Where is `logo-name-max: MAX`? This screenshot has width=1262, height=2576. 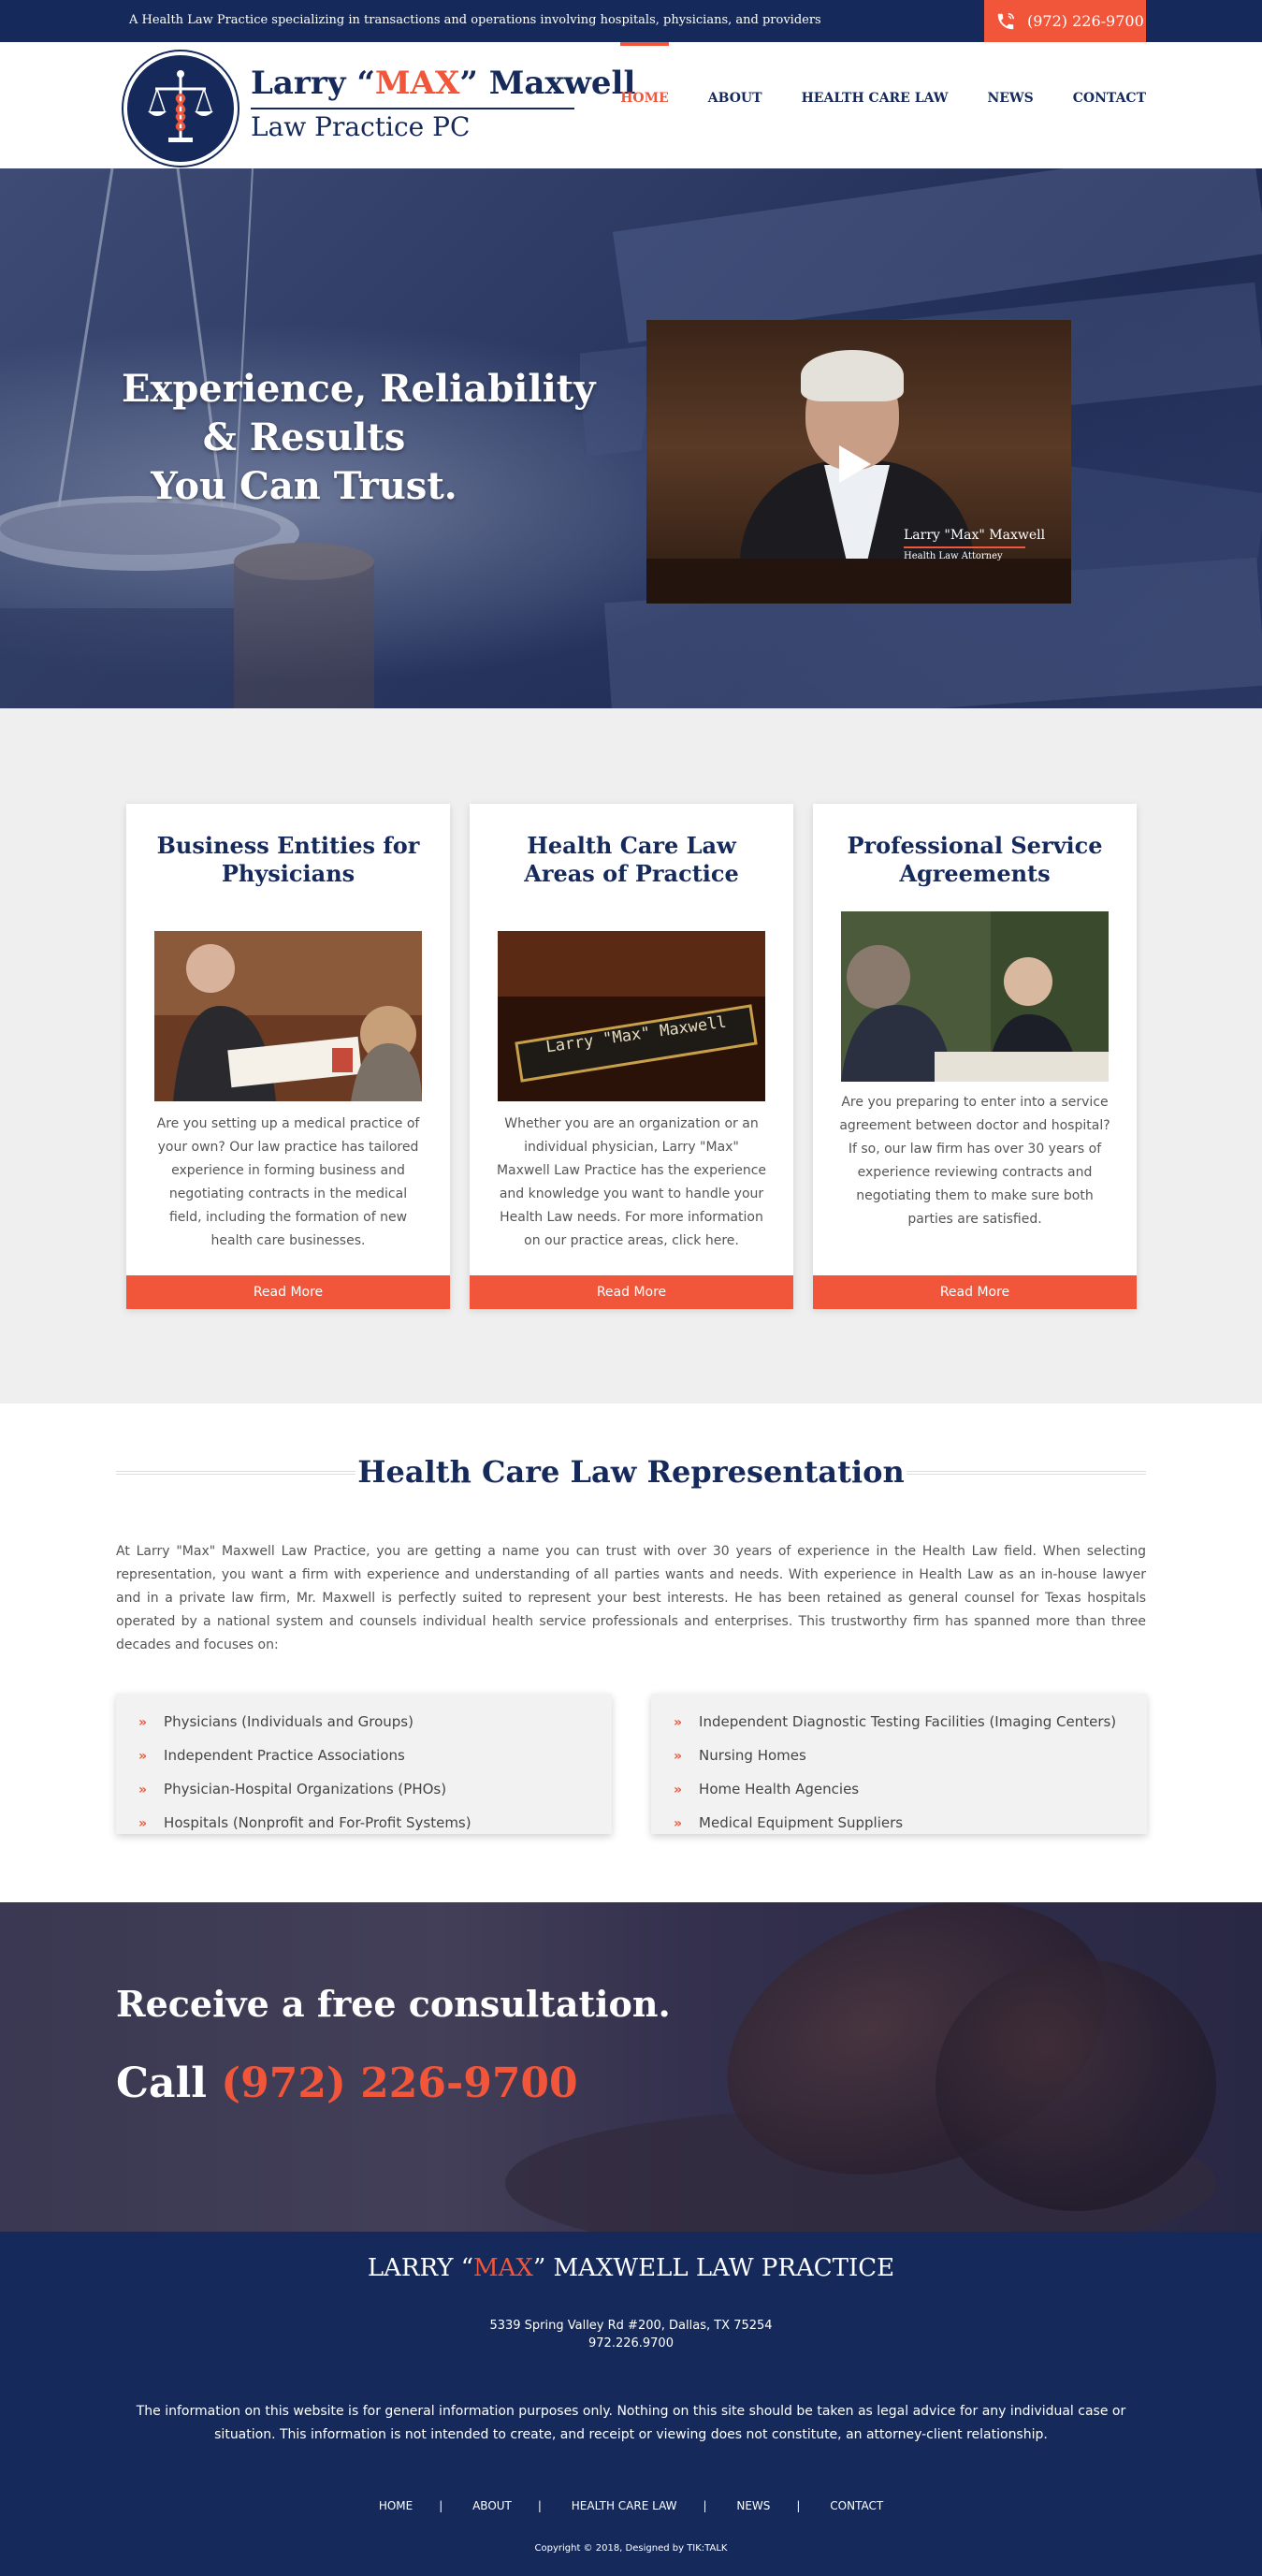
logo-name-max: MAX is located at coordinates (417, 83).